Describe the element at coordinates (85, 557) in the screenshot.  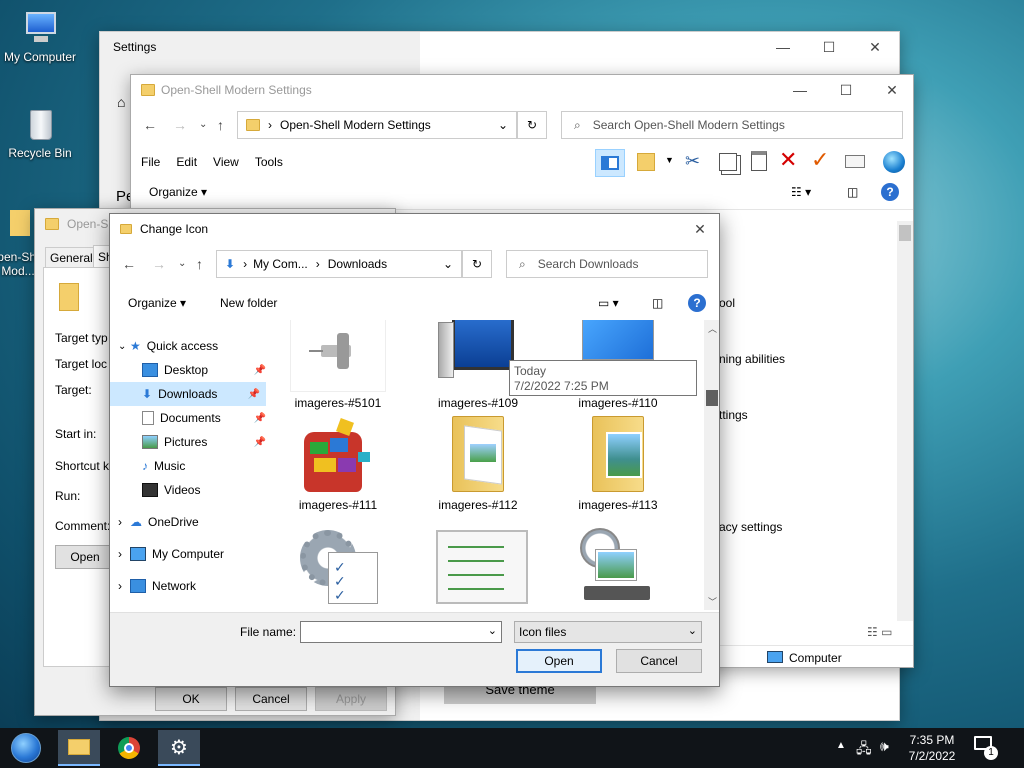
I see `open-file-location-button: Open` at that location.